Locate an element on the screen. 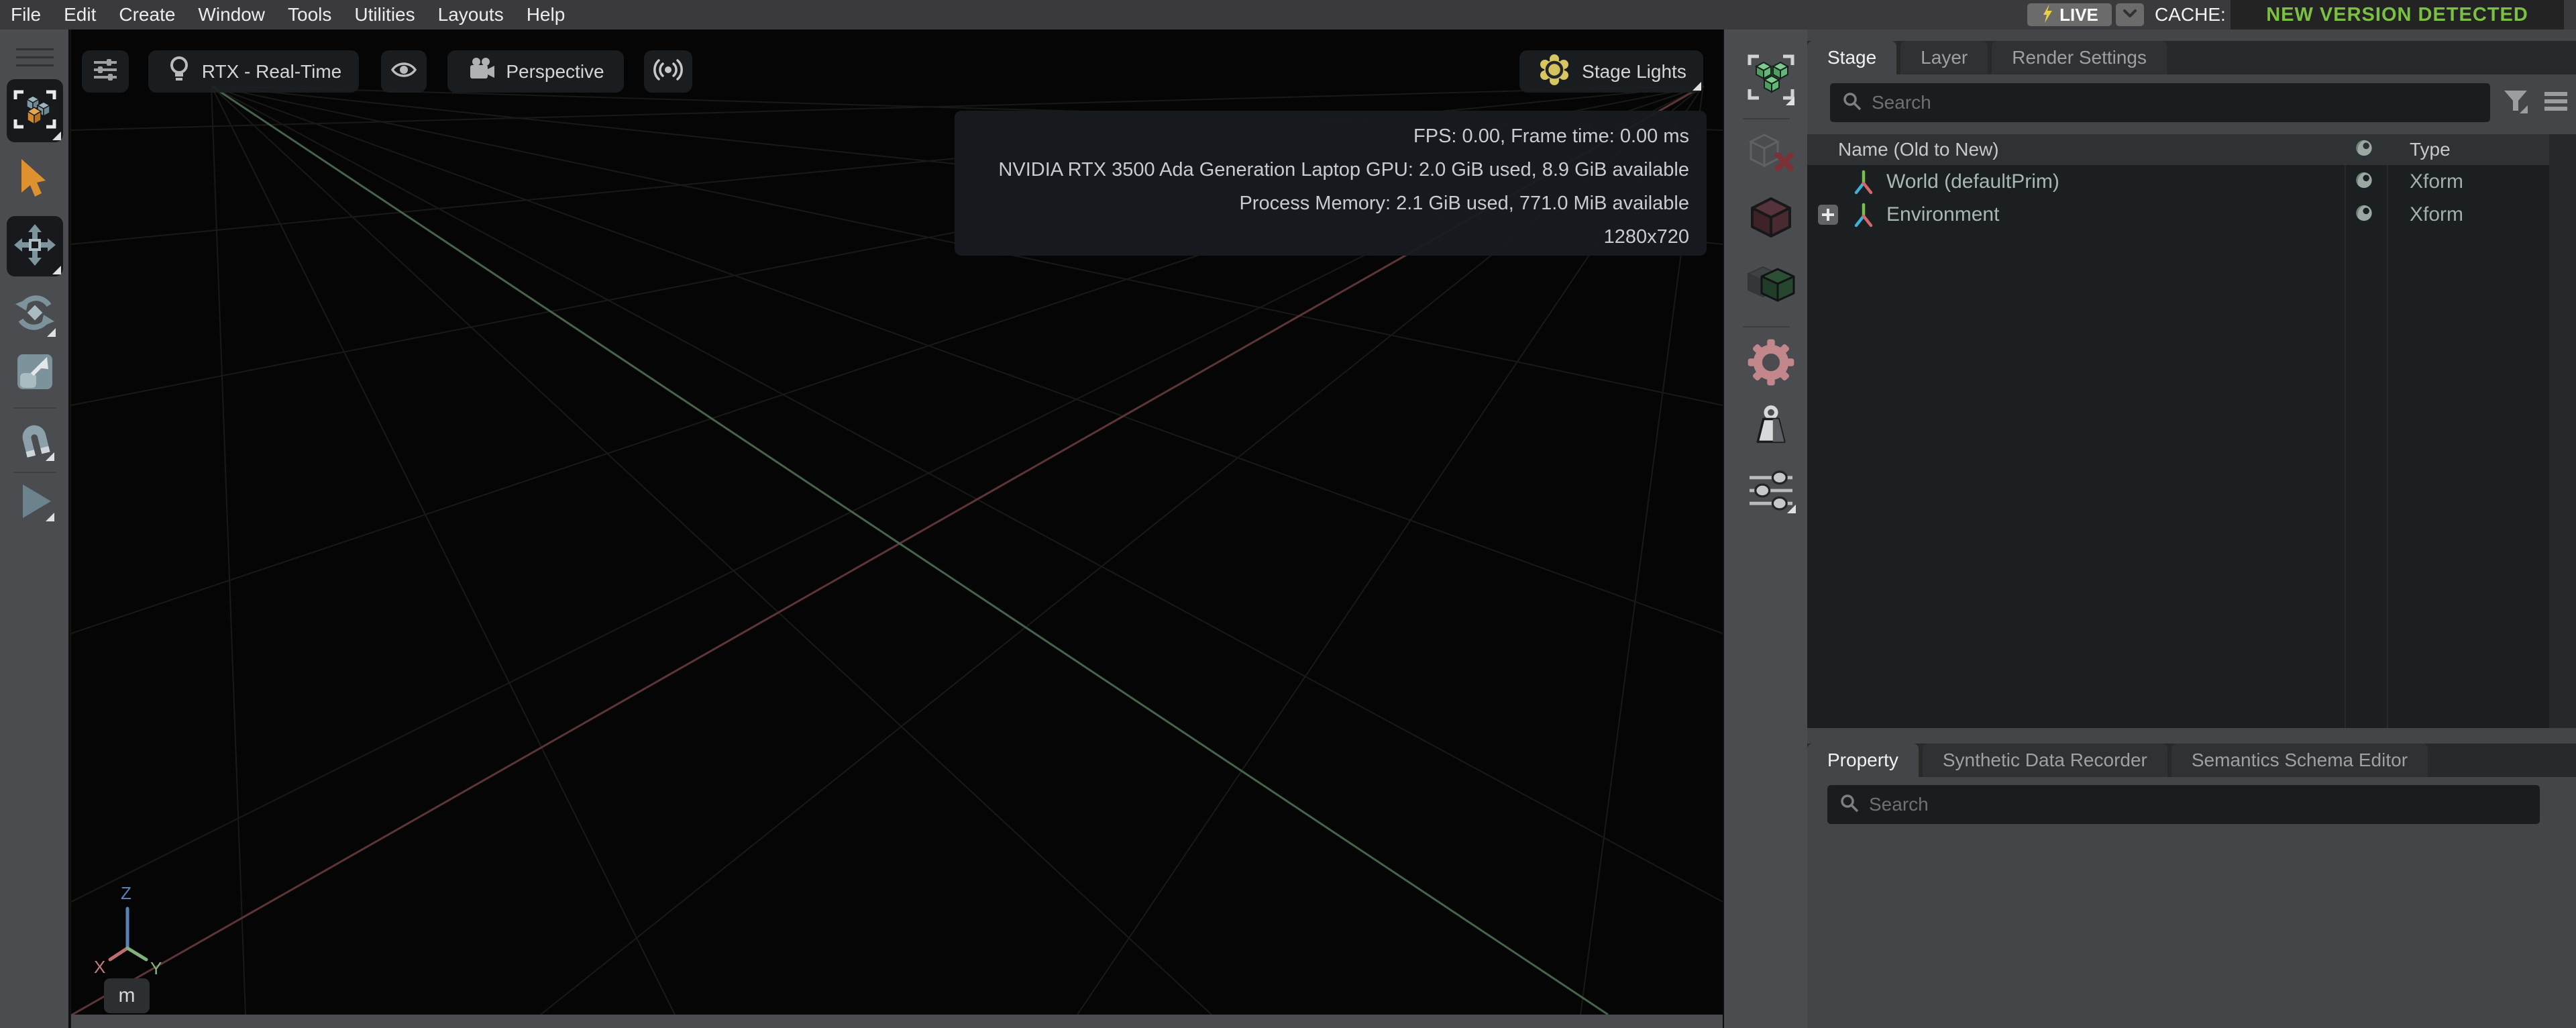 The image size is (2576, 1028). camera-selector-button: Perspective is located at coordinates (535, 71).